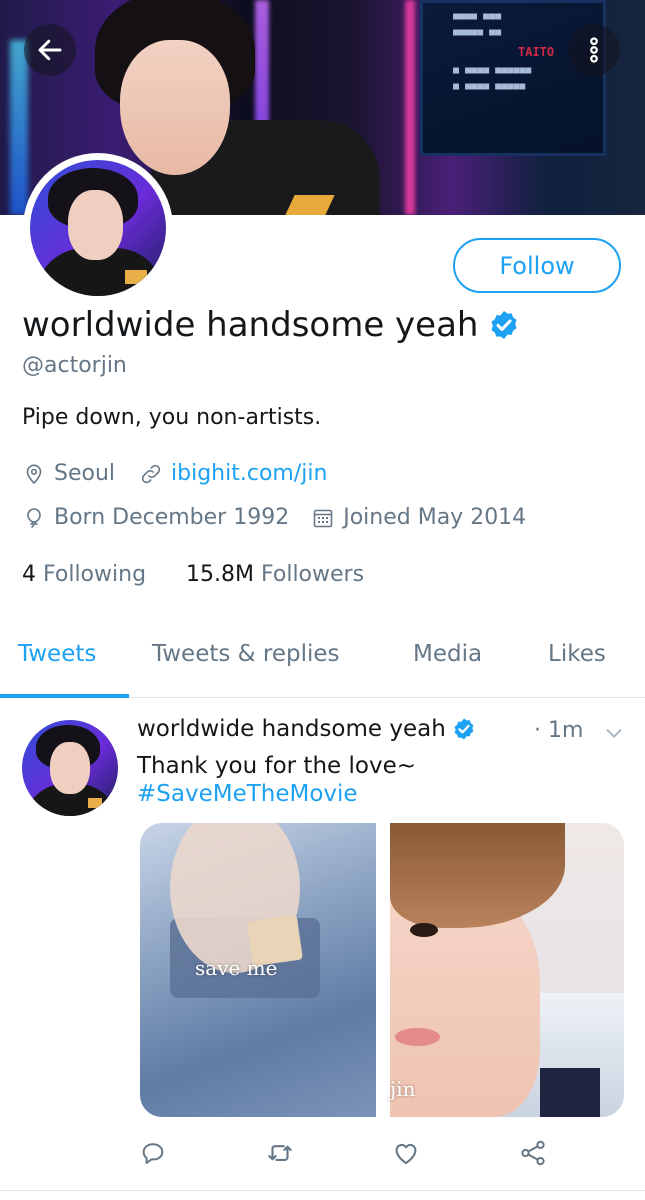  Describe the element at coordinates (577, 654) in the screenshot. I see `tab-likes: Likes` at that location.